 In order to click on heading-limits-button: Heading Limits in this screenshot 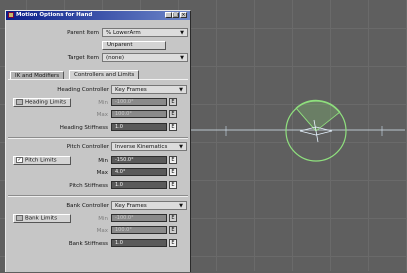, I will do `click(42, 102)`.